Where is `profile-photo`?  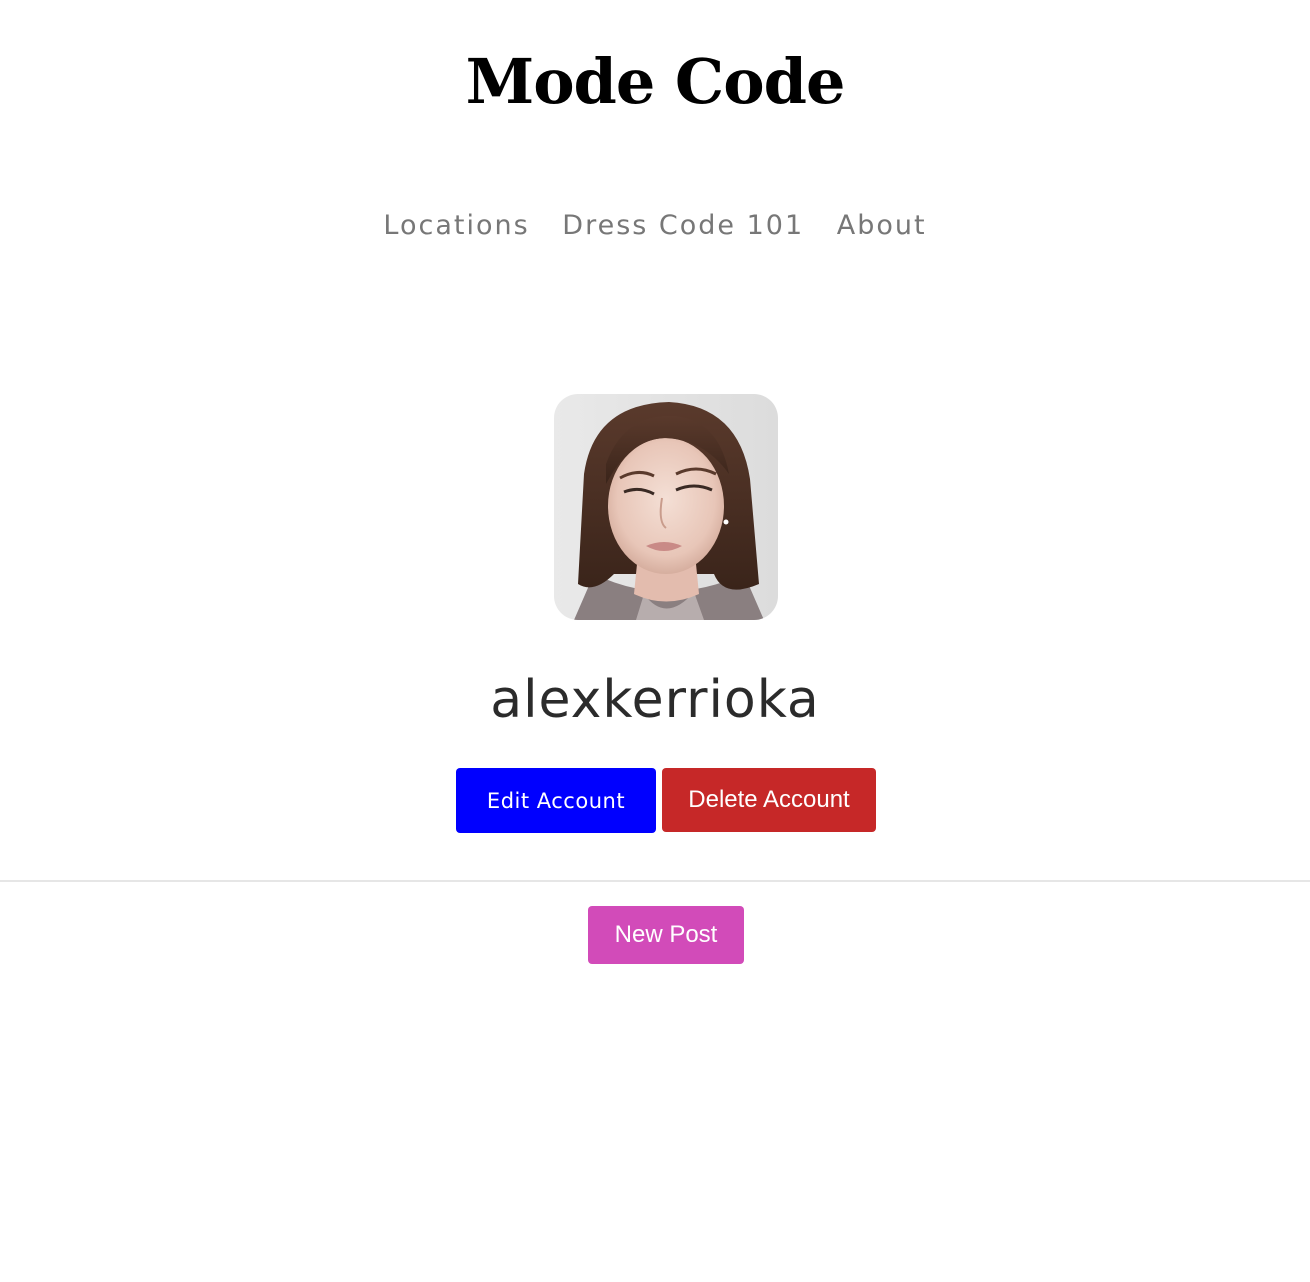 profile-photo is located at coordinates (666, 507).